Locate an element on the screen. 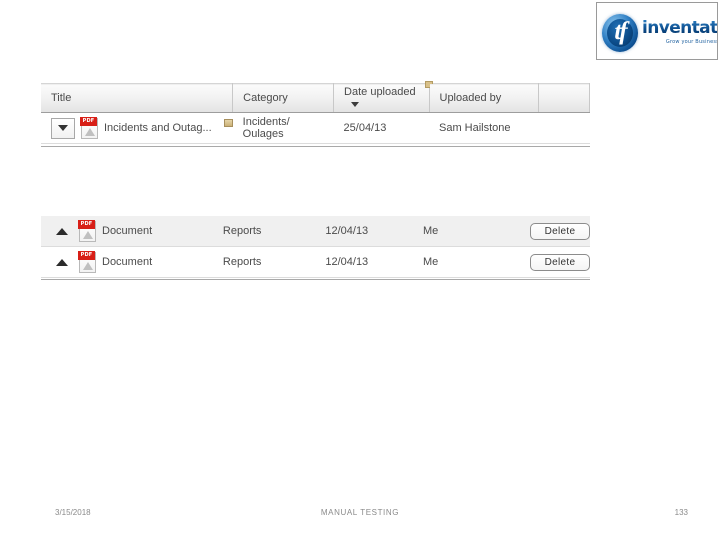 The image size is (720, 540). chevron-down-glyph is located at coordinates (63, 128).